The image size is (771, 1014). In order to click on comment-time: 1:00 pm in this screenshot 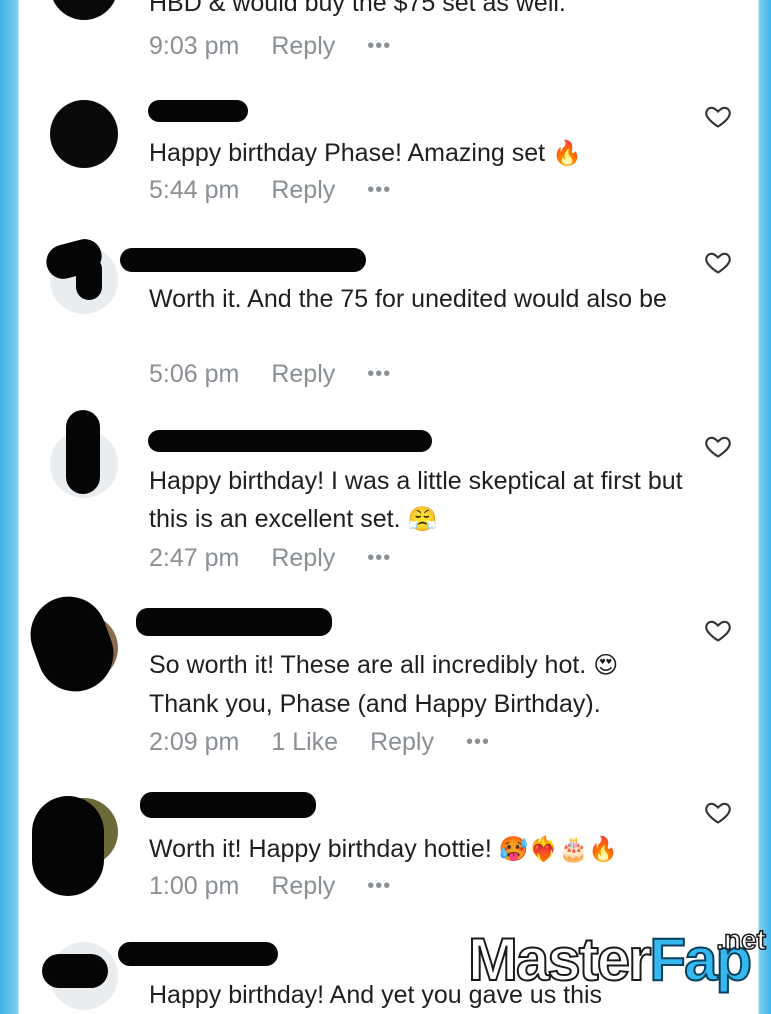, I will do `click(194, 885)`.